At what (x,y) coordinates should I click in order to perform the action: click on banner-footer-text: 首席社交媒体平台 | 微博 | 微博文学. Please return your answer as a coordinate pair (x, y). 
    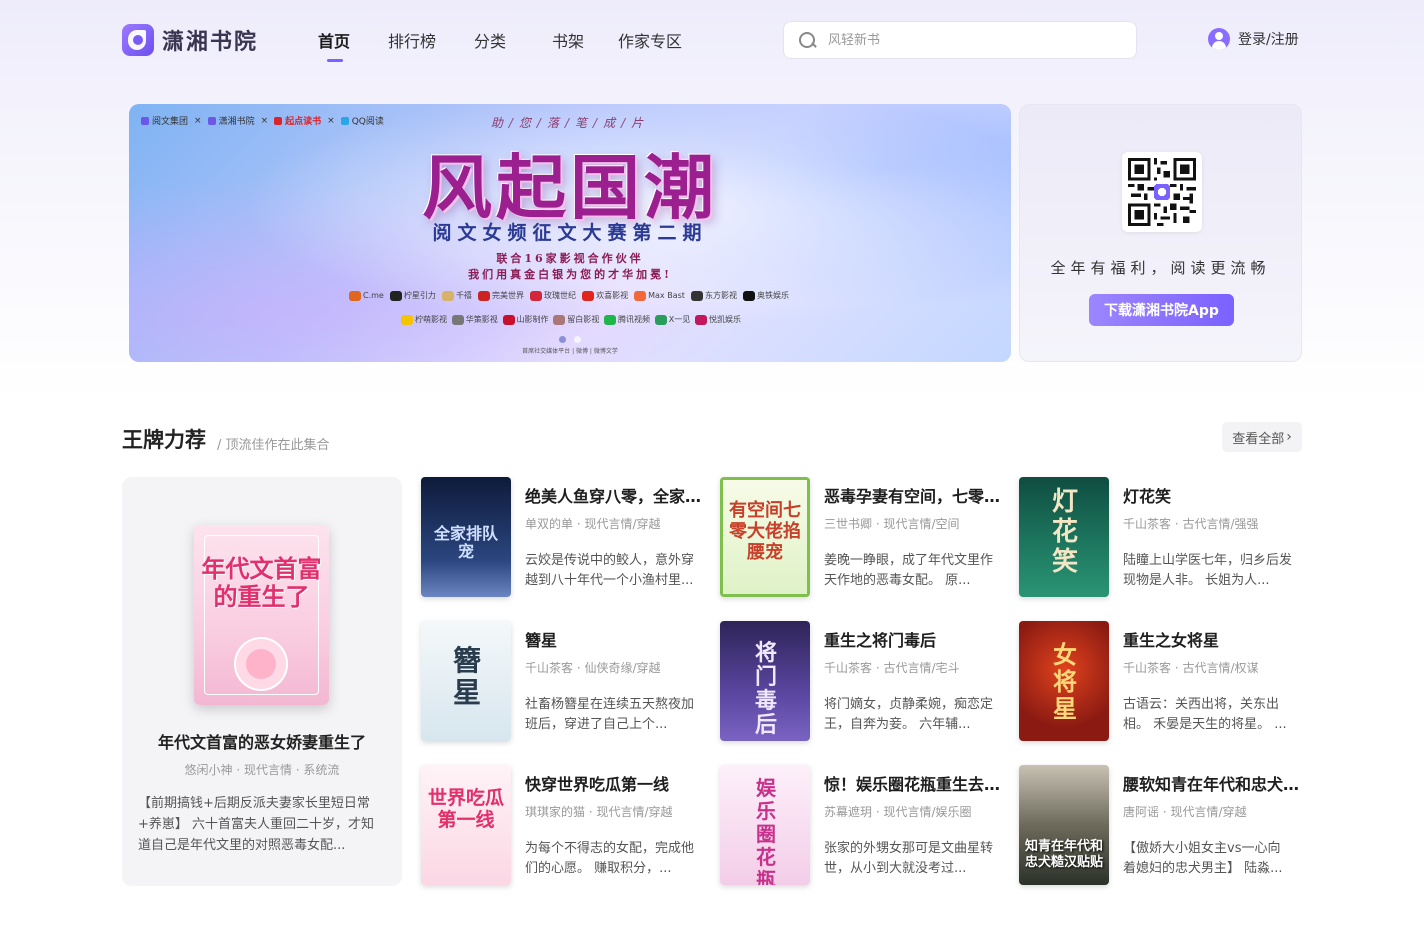
    Looking at the image, I should click on (570, 351).